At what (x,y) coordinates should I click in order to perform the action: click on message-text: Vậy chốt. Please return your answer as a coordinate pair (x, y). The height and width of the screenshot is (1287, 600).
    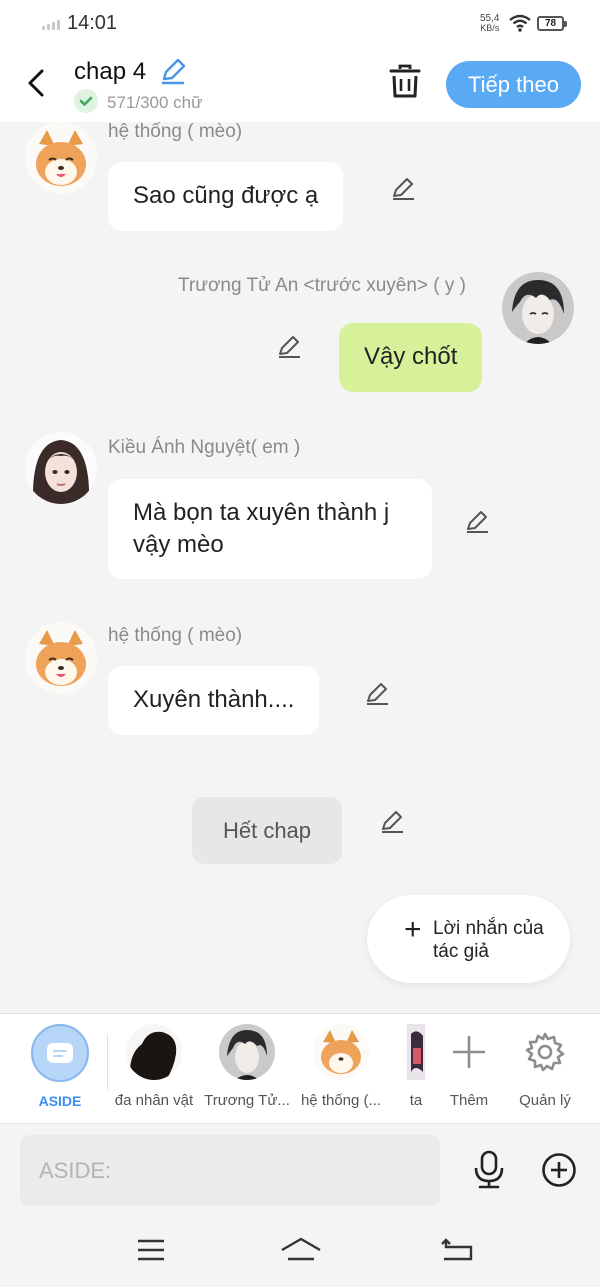
    Looking at the image, I should click on (411, 356).